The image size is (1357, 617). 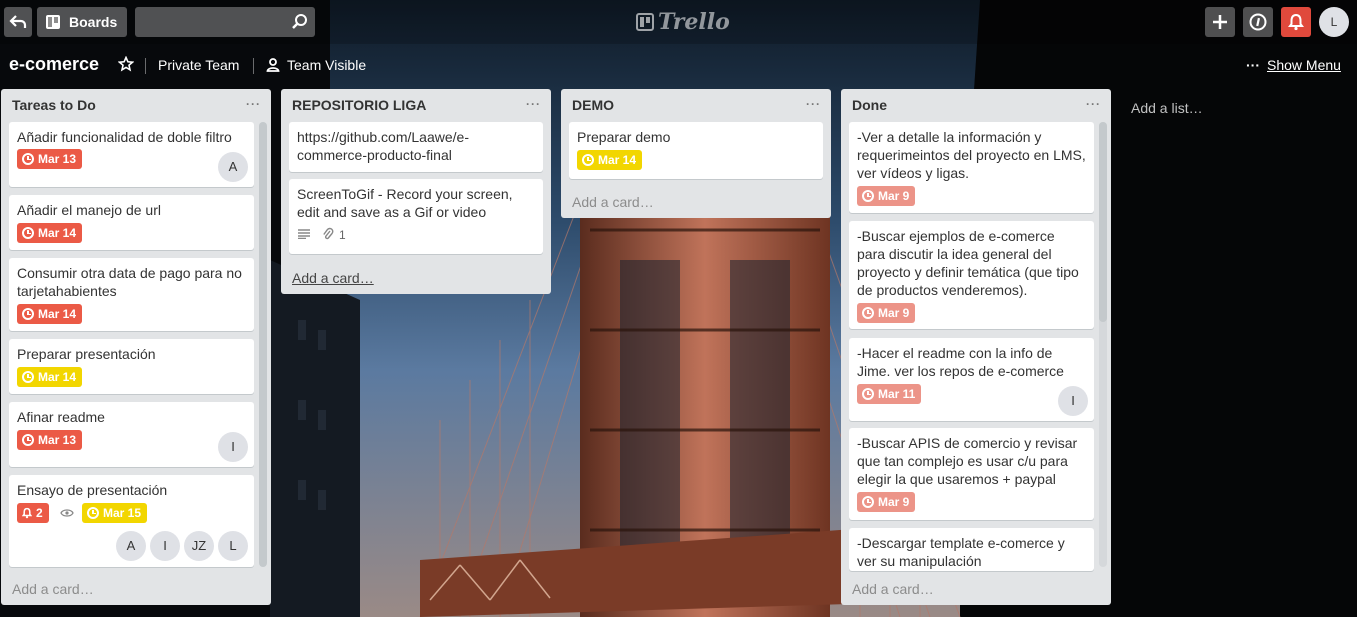 I want to click on back-button, so click(x=18, y=22).